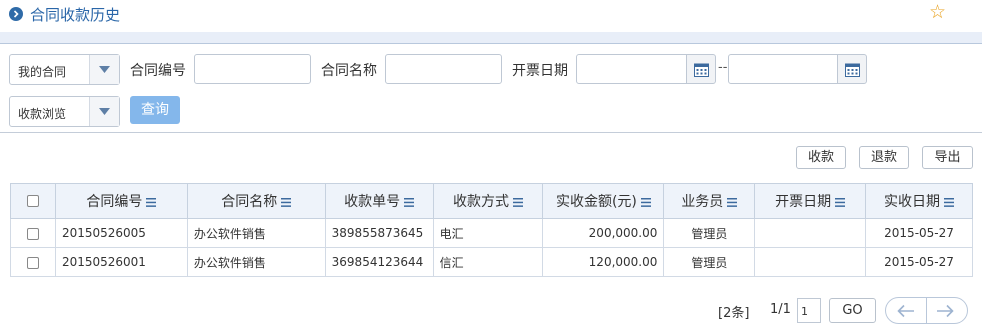 Image resolution: width=982 pixels, height=329 pixels. What do you see at coordinates (945, 313) in the screenshot?
I see `arrow-right-icon` at bounding box center [945, 313].